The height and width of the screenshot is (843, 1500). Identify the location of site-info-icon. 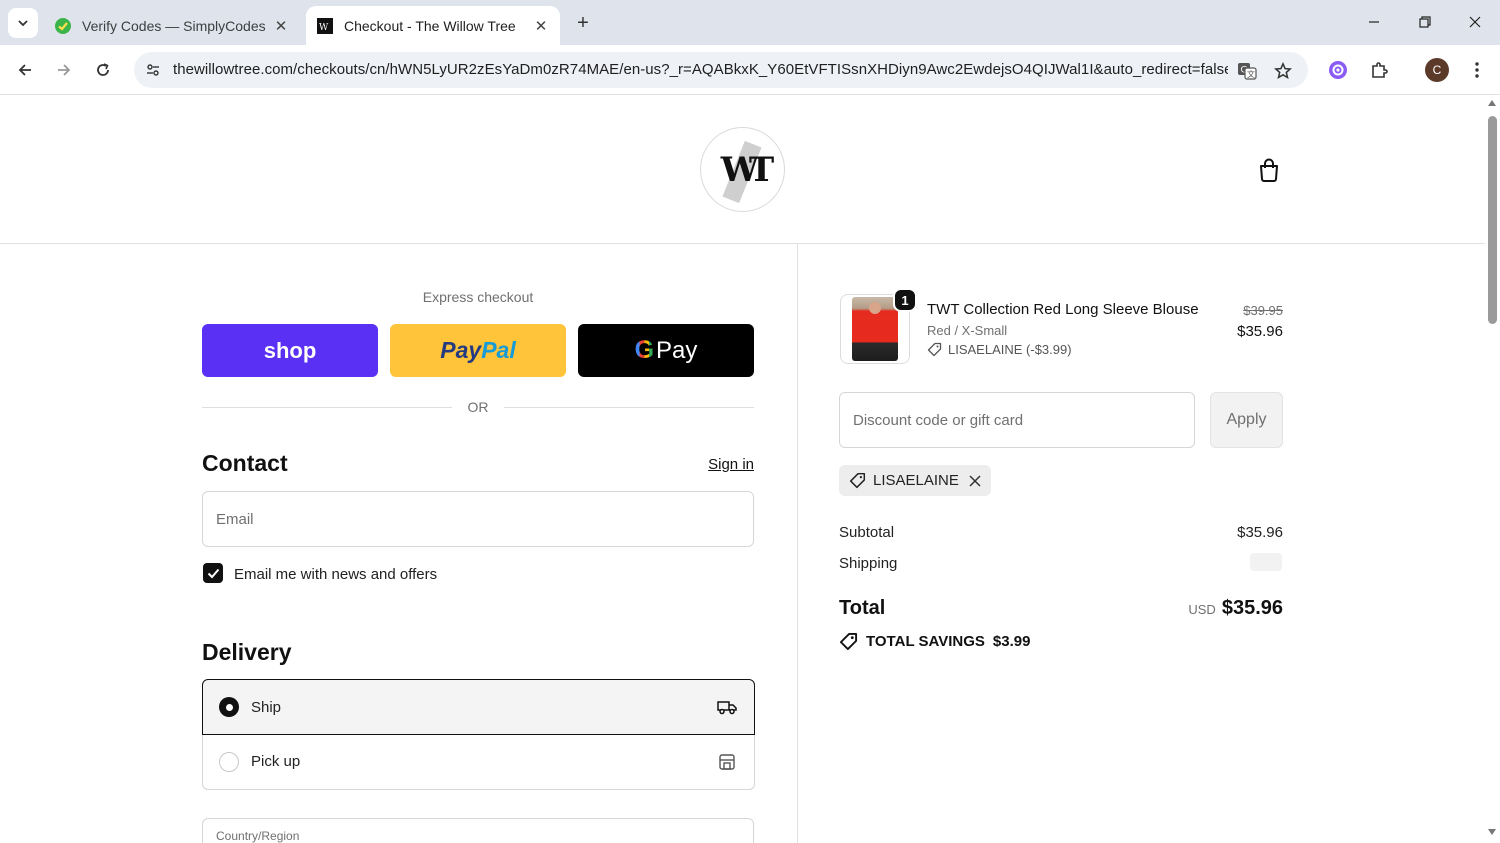
(153, 70).